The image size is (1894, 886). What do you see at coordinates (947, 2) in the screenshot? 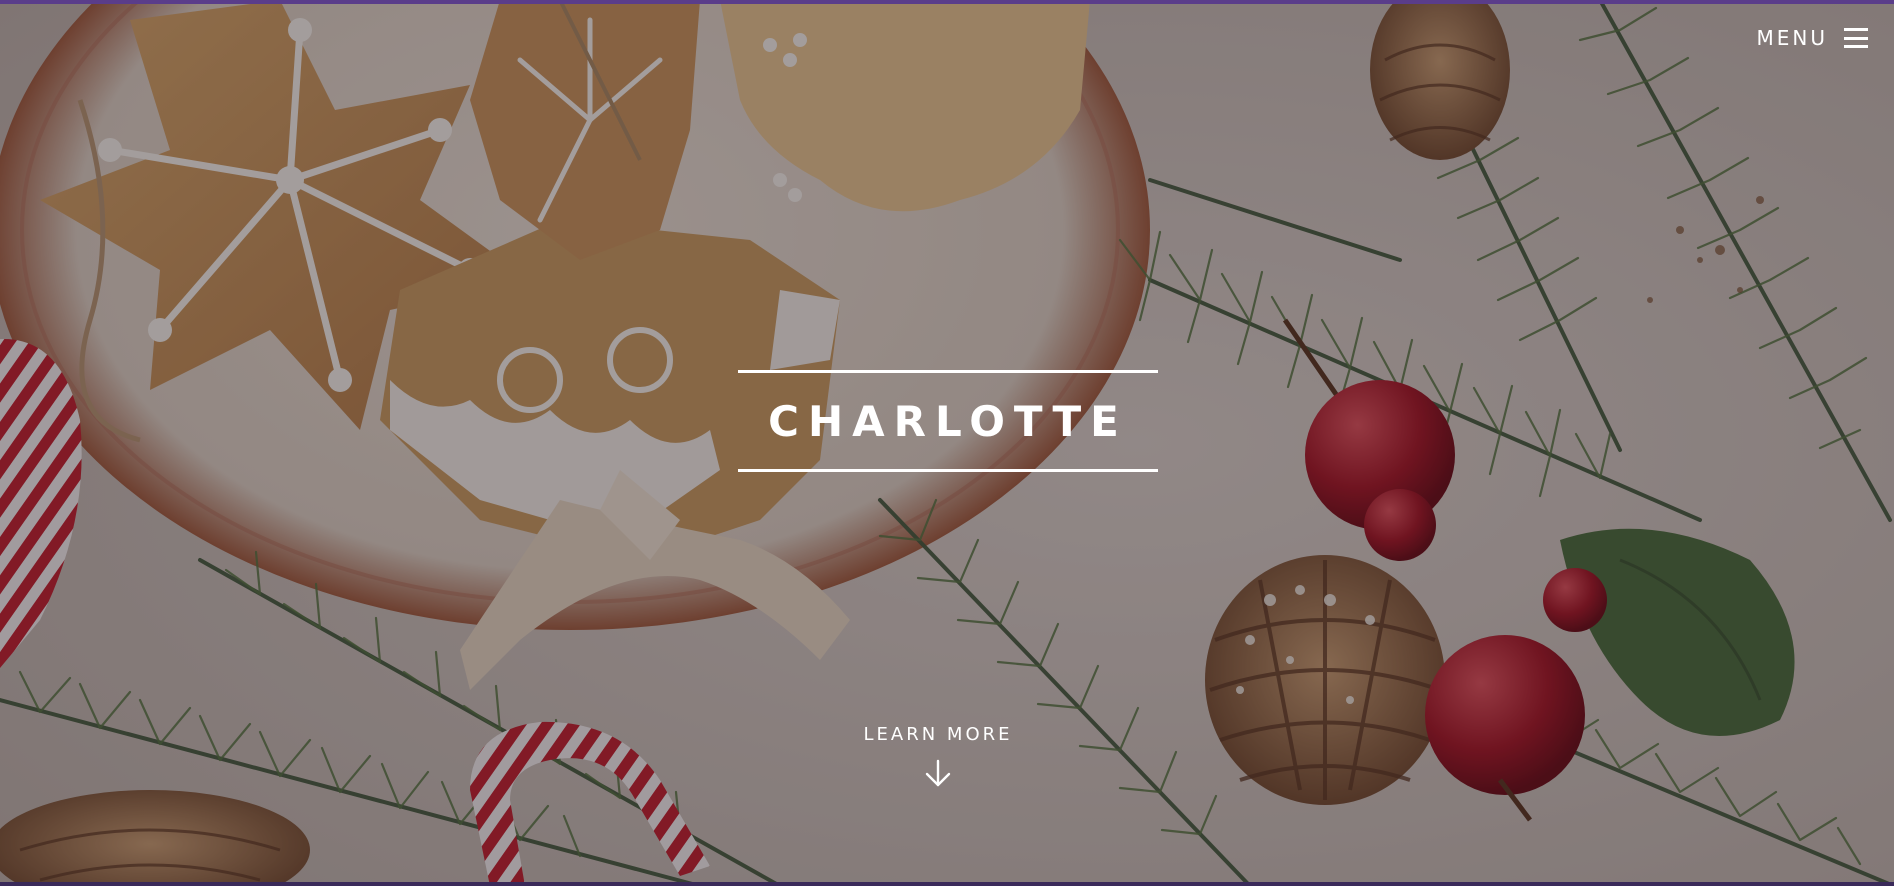
I see `top-accent-border` at bounding box center [947, 2].